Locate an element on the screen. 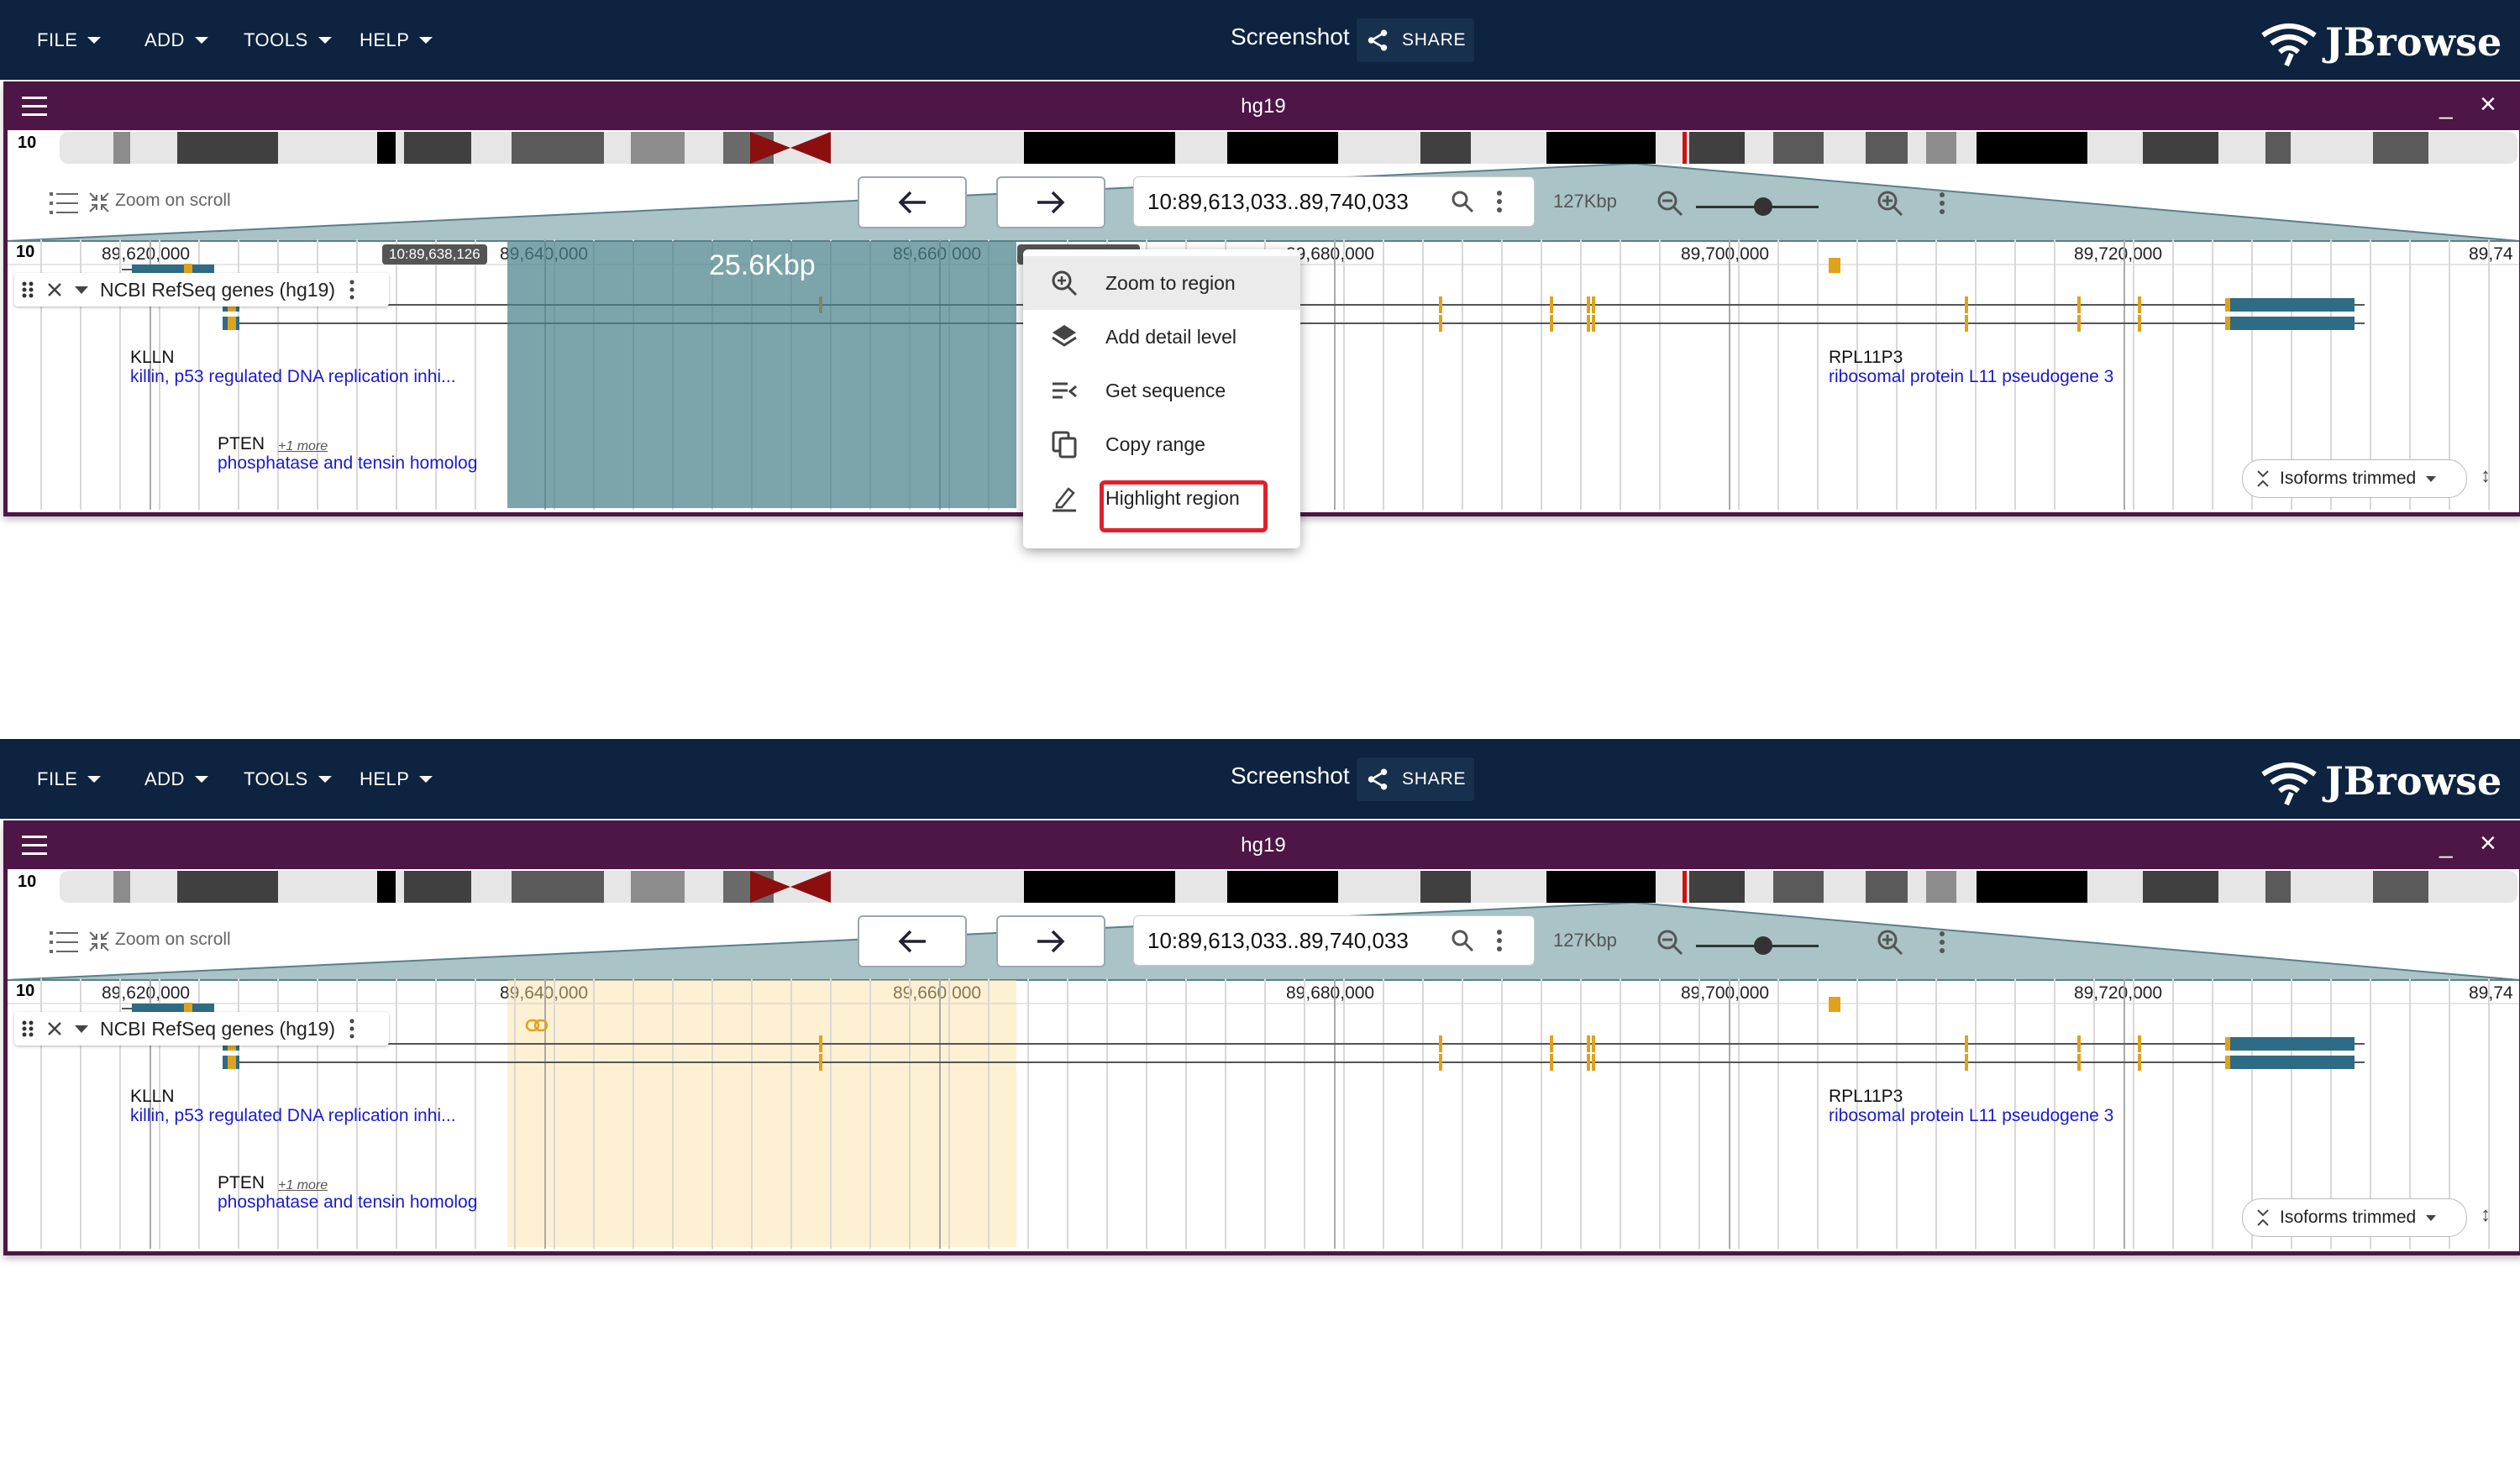  gene-description: phosphatase and tensin homolog is located at coordinates (348, 463).